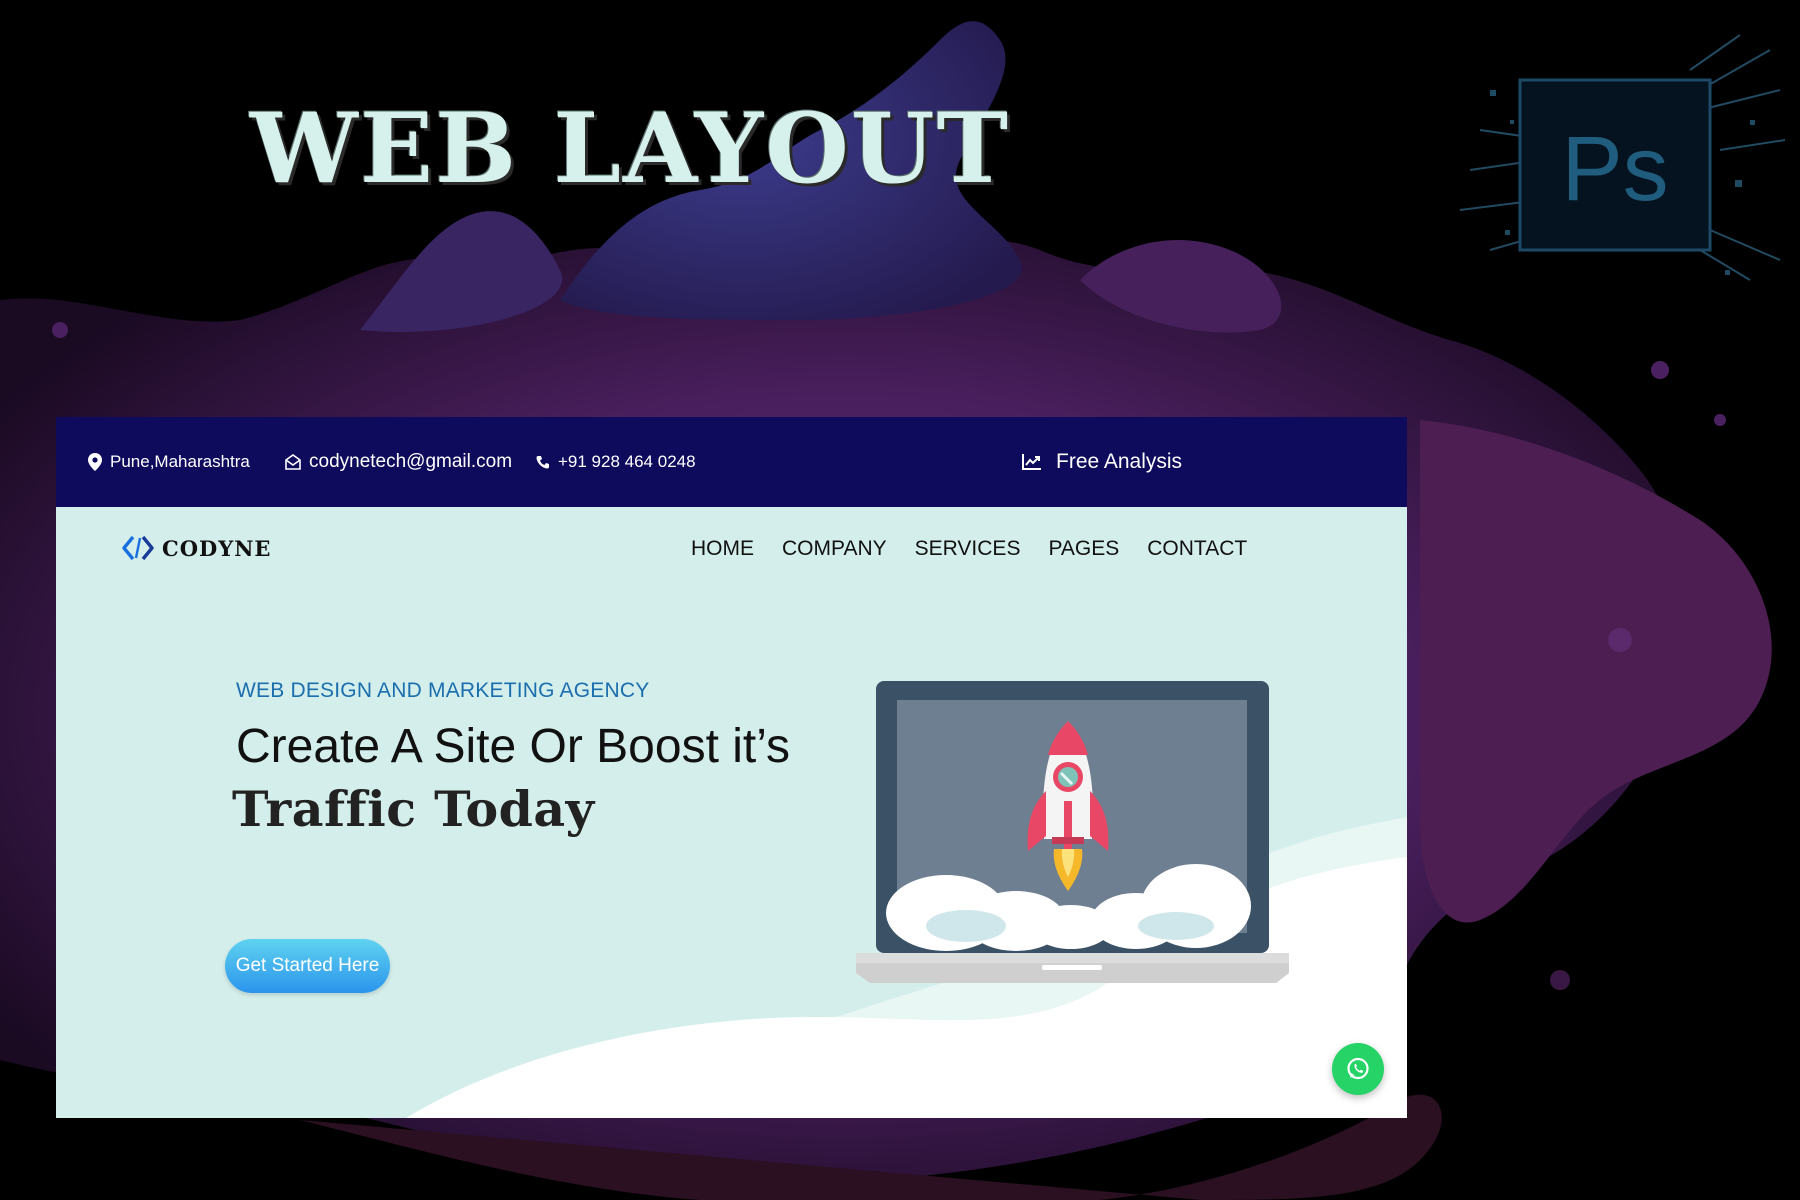 This screenshot has height=1200, width=1800. I want to click on map-pin-icon, so click(95, 462).